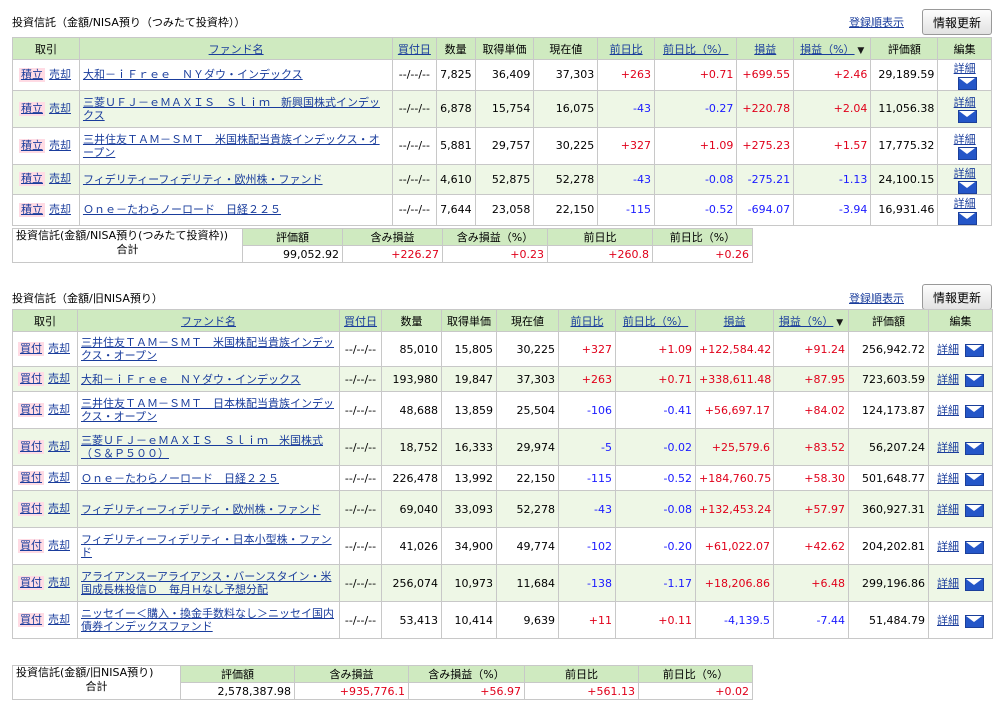 The width and height of the screenshot is (1003, 710). What do you see at coordinates (207, 620) in the screenshot?
I see `fund-name-link: ニッセイー＜購入・換金手数料なし＞ニッセイ国内債券インデックスファンド` at bounding box center [207, 620].